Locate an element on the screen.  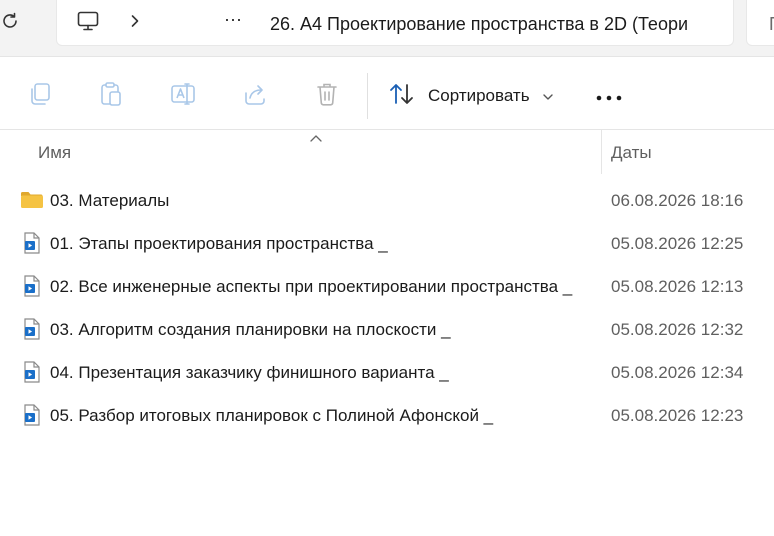
paste-icon is located at coordinates (111, 94).